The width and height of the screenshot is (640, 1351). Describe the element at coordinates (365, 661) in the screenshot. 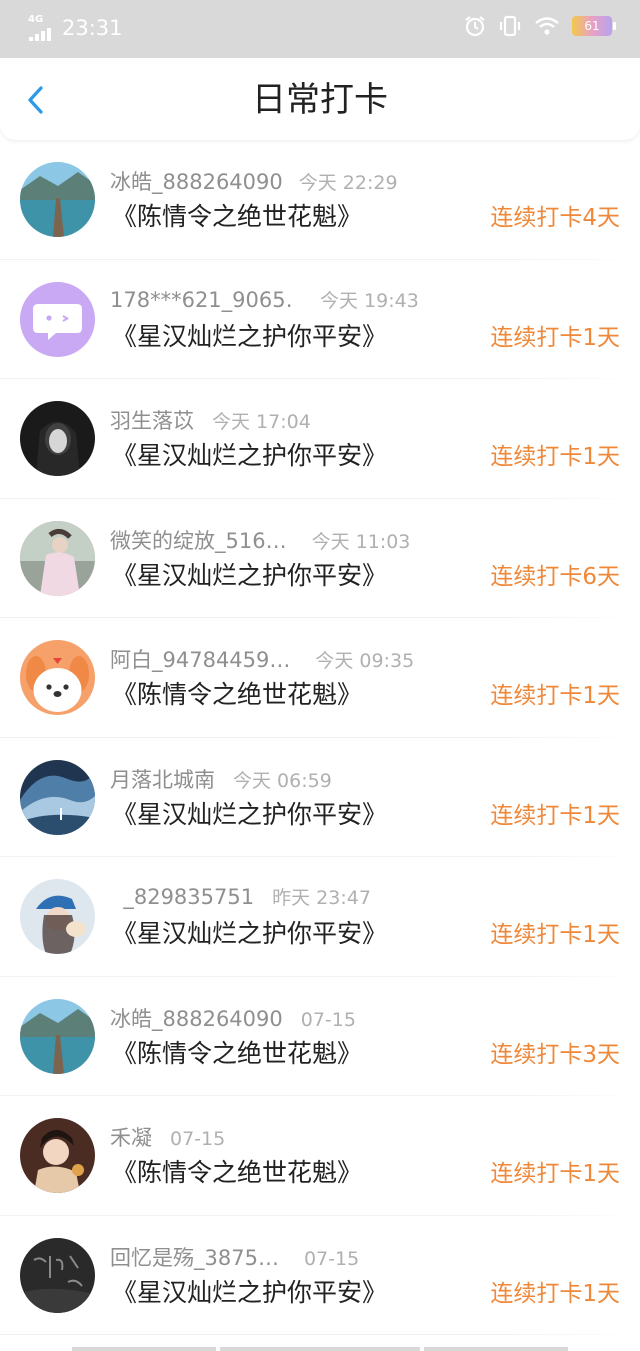

I see `checkin-time: 今天 09:35` at that location.